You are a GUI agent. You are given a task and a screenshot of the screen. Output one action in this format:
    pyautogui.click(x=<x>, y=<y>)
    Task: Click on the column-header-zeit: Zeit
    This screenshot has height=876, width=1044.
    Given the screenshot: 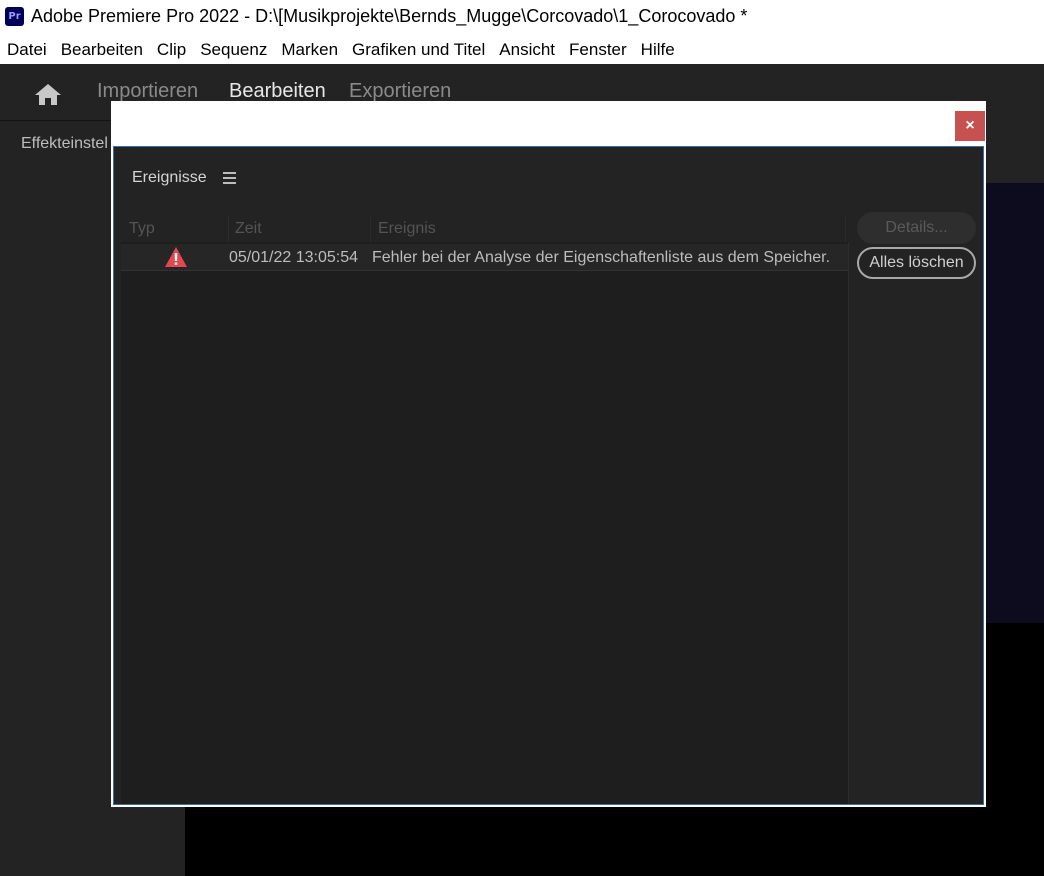 What is the action you would take?
    pyautogui.click(x=248, y=229)
    